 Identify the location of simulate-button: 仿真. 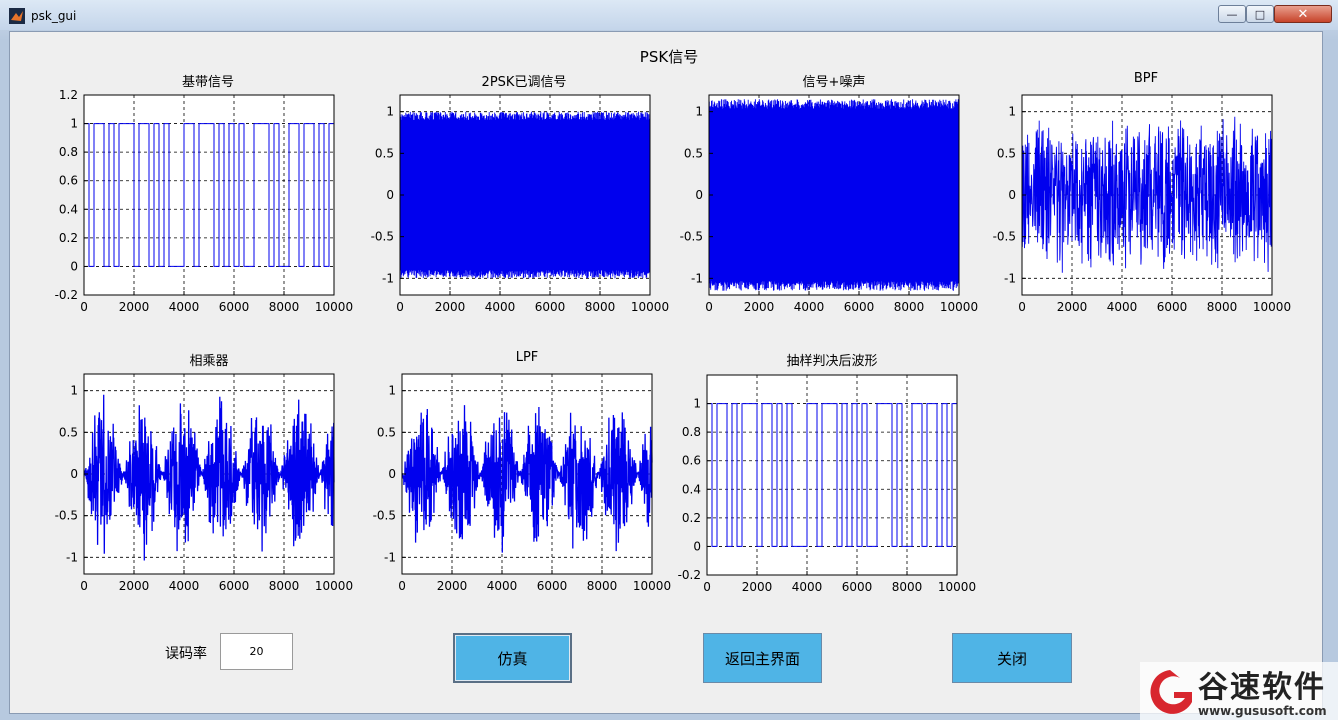
(512, 658).